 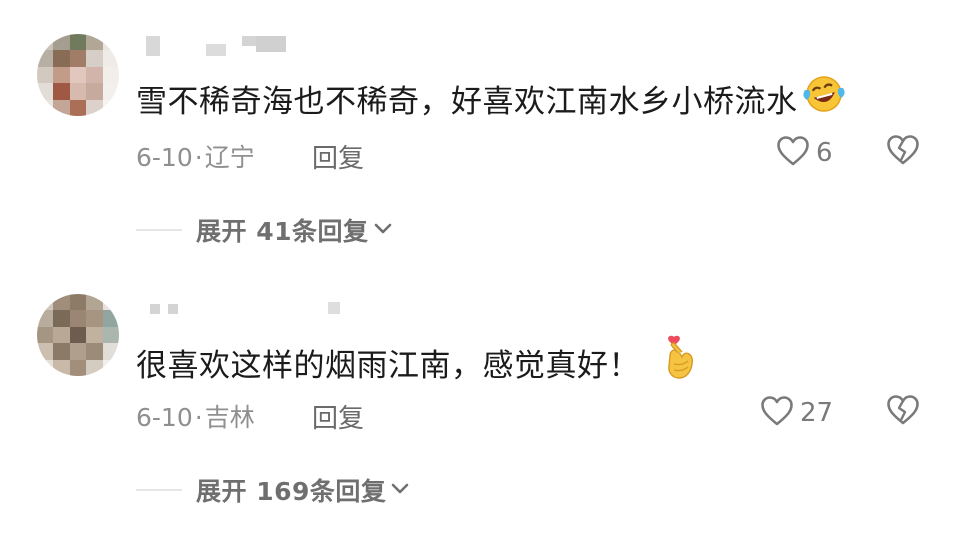 I want to click on like-button: 6, so click(x=804, y=153).